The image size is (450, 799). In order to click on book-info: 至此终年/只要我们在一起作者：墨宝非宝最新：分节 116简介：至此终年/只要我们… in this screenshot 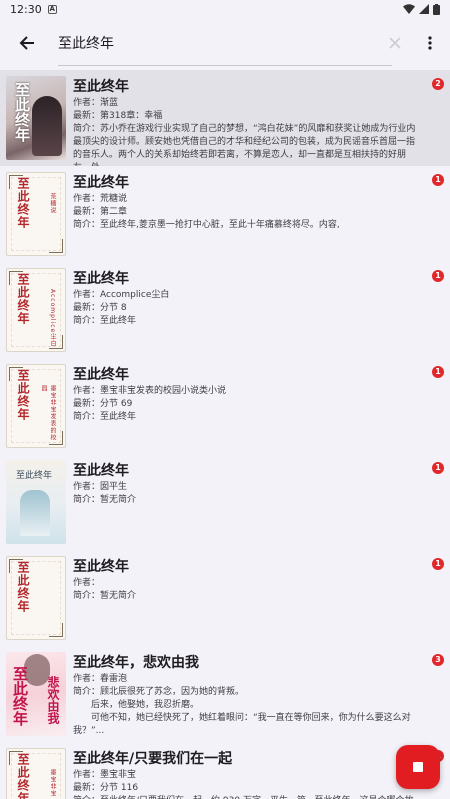, I will do `click(258, 773)`.